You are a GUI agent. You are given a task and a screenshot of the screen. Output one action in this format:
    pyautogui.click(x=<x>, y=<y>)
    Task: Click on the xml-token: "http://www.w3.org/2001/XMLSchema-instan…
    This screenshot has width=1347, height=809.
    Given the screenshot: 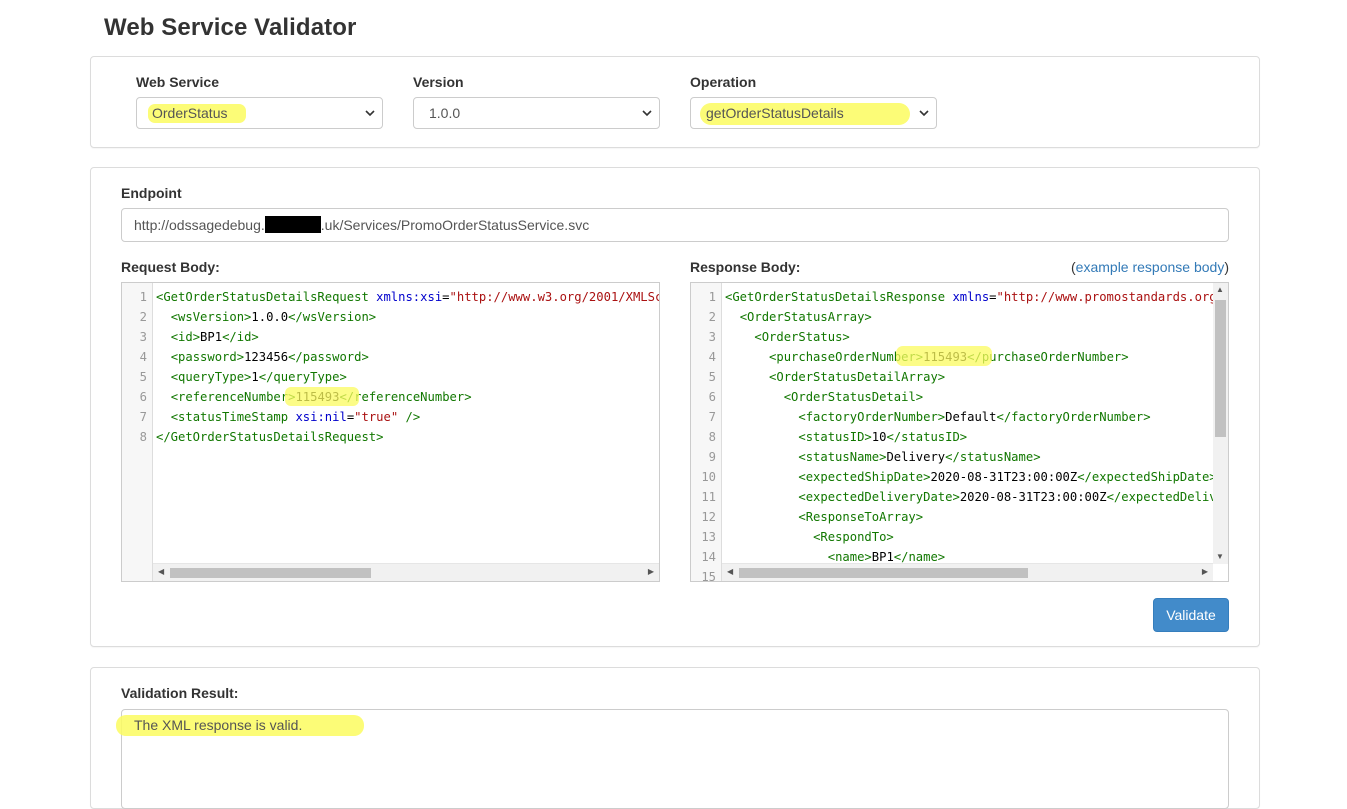 What is the action you would take?
    pyautogui.click(x=554, y=297)
    